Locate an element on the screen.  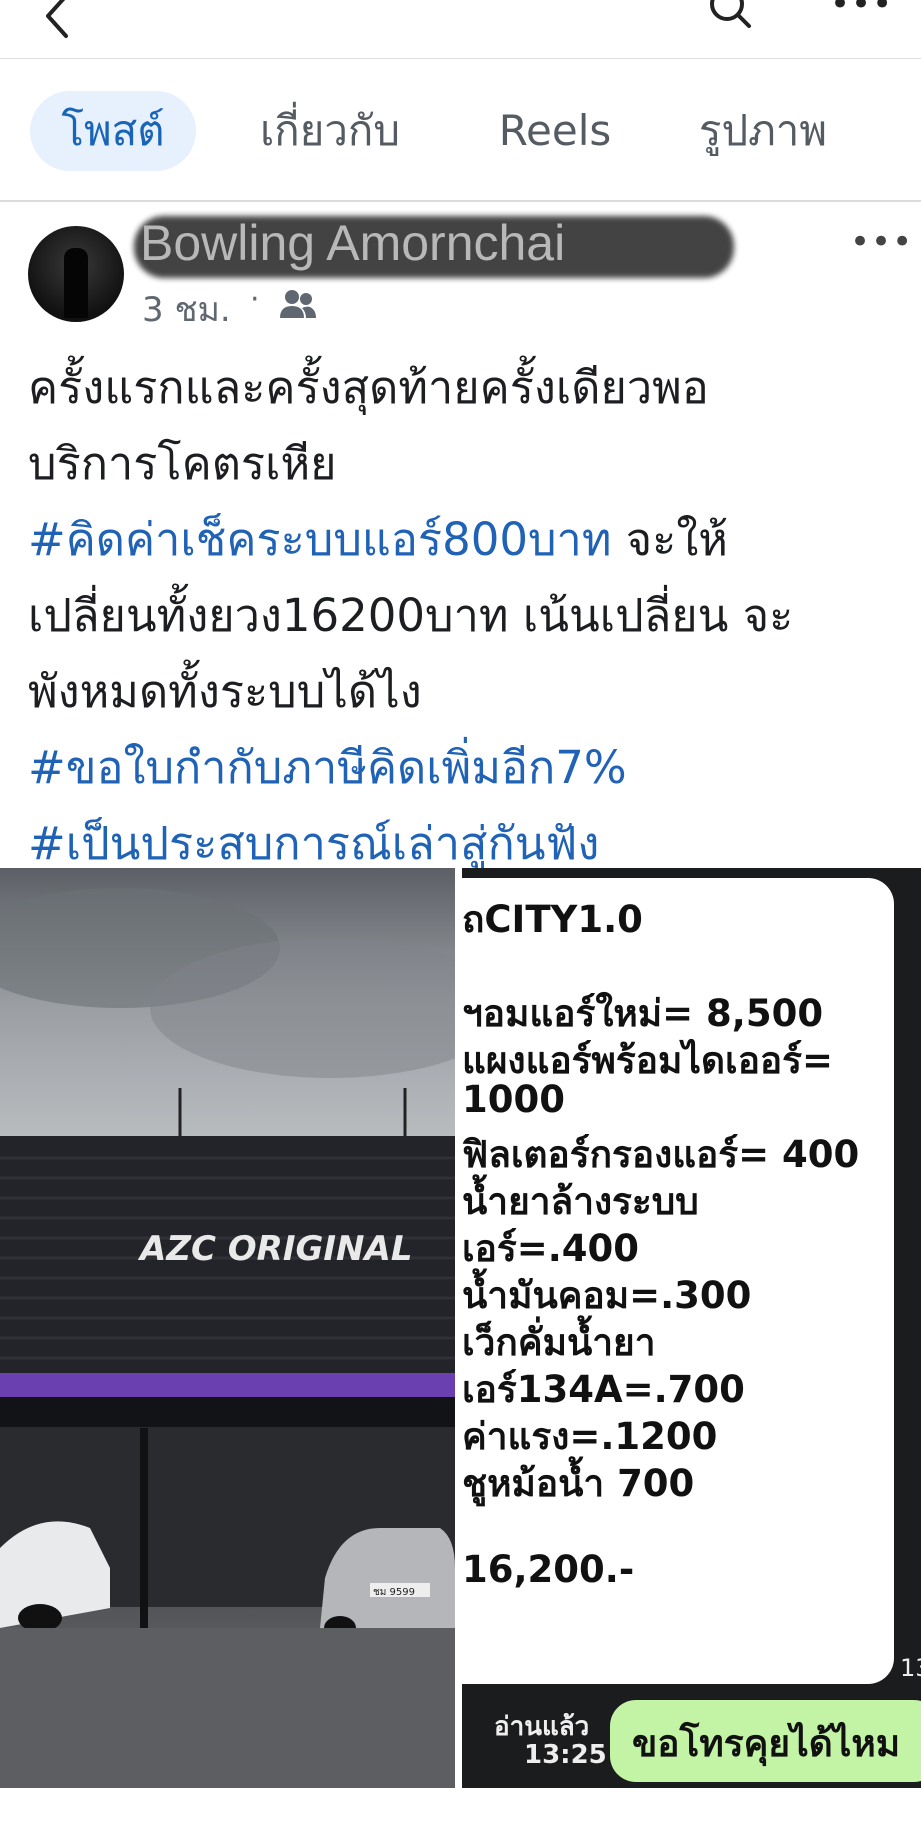
friends-icon is located at coordinates (298, 305).